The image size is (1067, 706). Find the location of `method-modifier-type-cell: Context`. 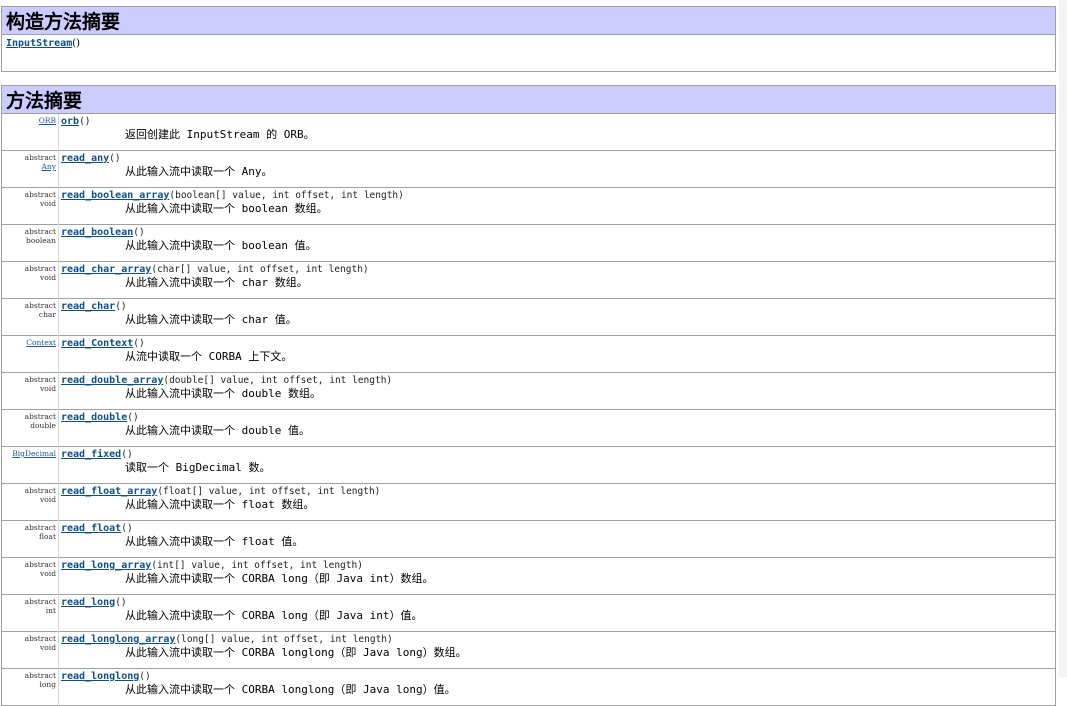

method-modifier-type-cell: Context is located at coordinates (30, 354).